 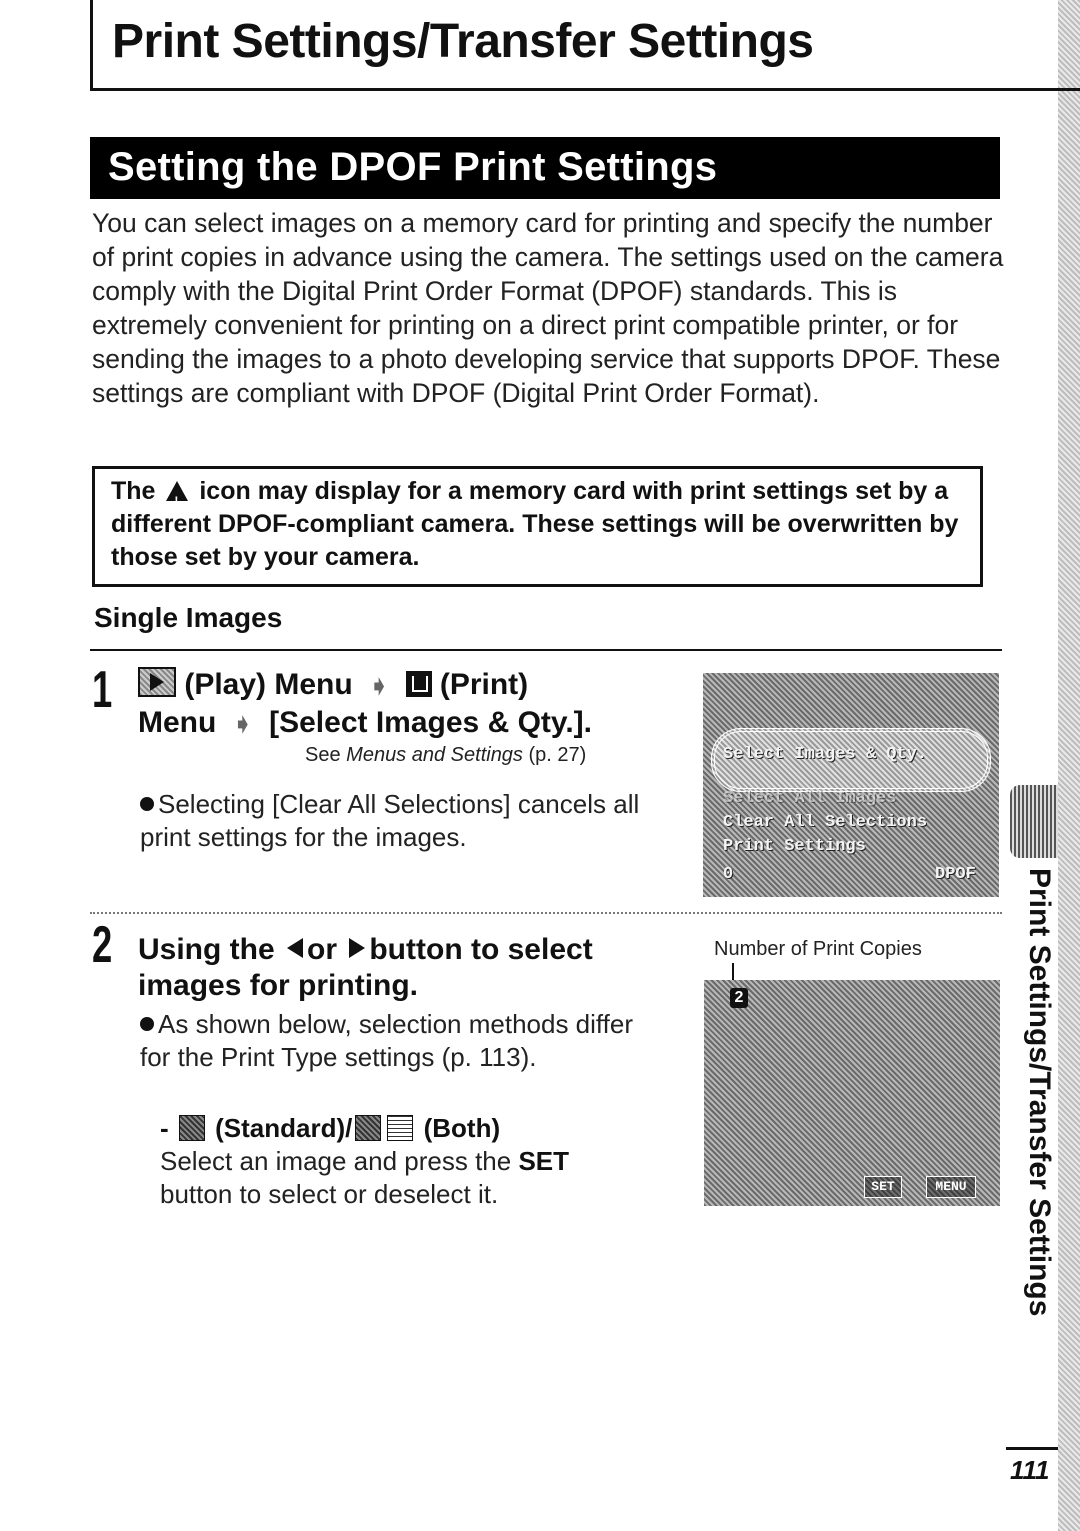 What do you see at coordinates (268, 684) in the screenshot?
I see `play-menu-label: (Play) Menu` at bounding box center [268, 684].